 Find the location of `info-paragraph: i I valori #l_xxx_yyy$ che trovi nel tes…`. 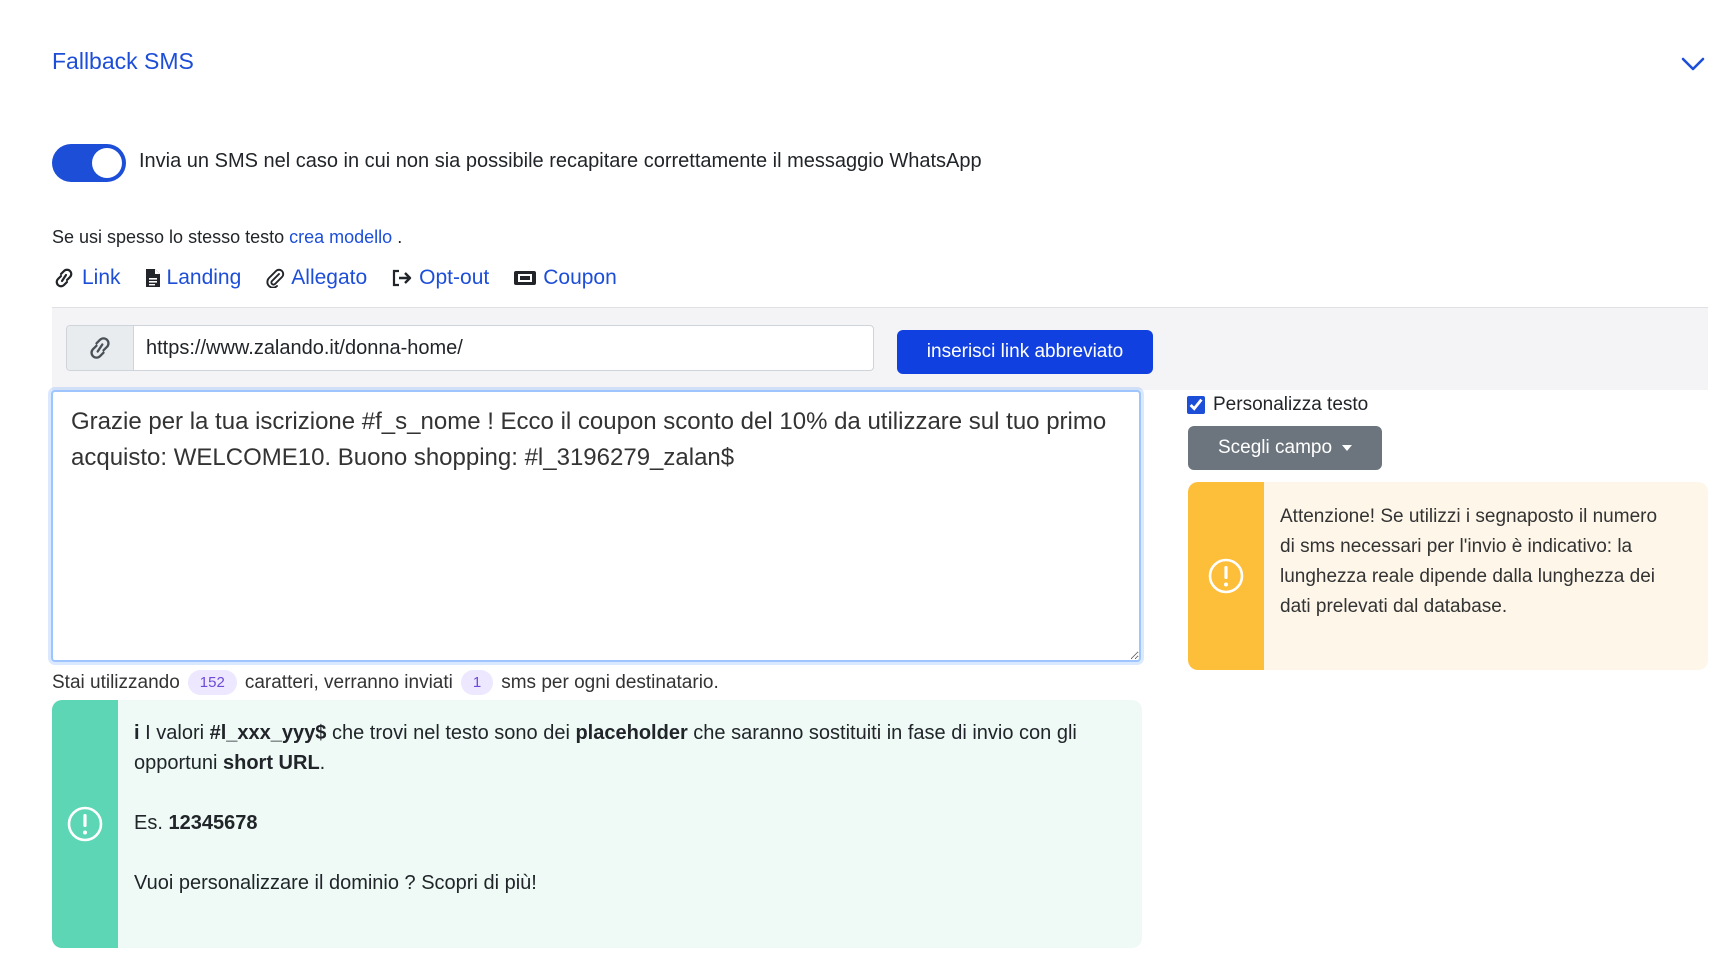

info-paragraph: i I valori #l_xxx_yyy$ che trovi nel tes… is located at coordinates (629, 748).